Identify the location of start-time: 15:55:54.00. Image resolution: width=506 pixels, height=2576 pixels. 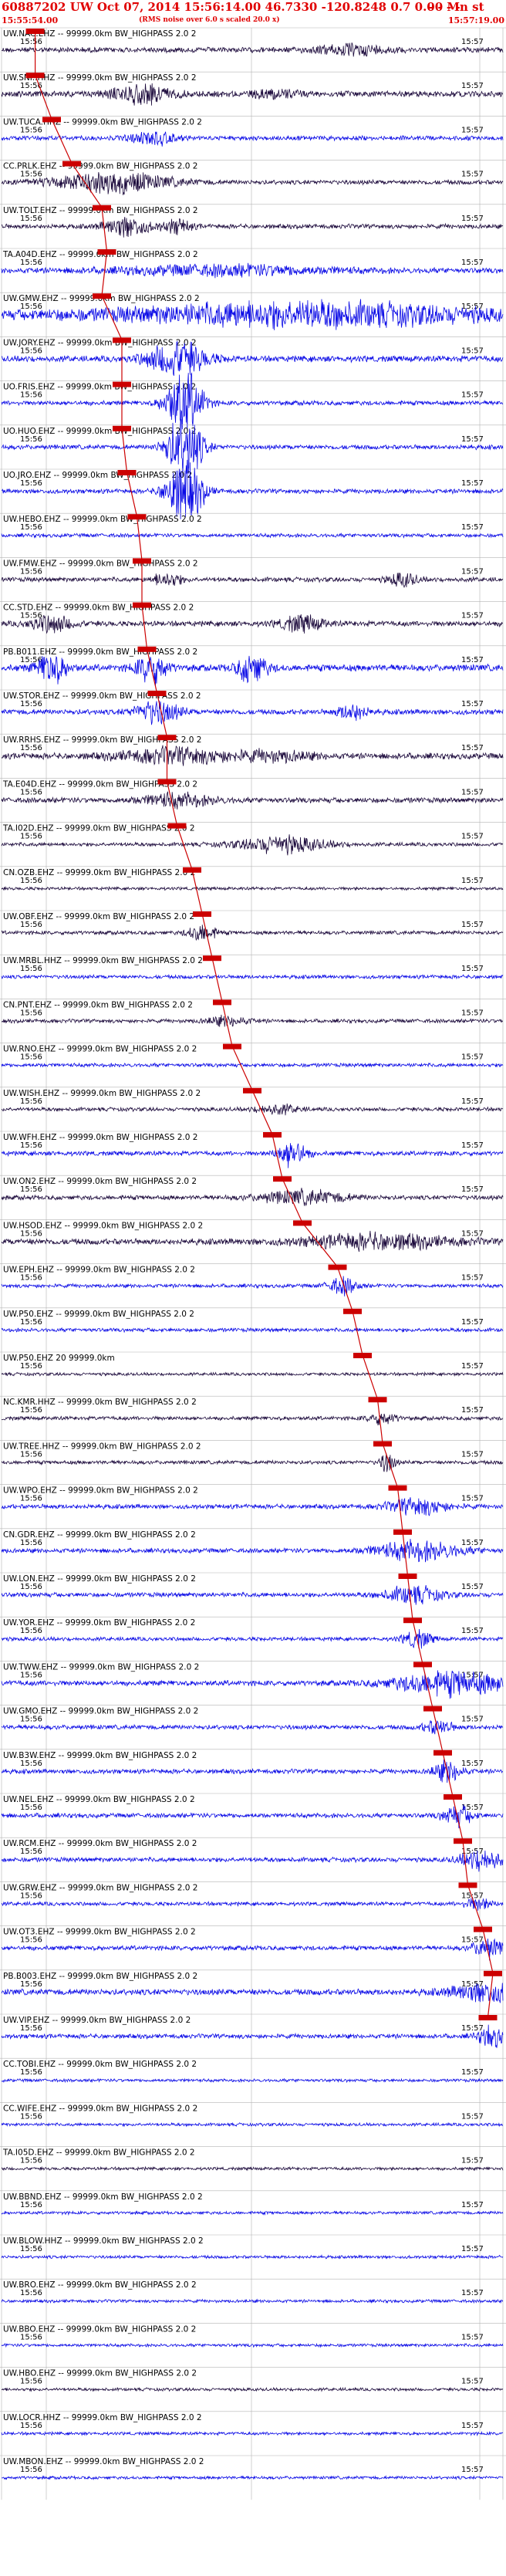
(30, 20).